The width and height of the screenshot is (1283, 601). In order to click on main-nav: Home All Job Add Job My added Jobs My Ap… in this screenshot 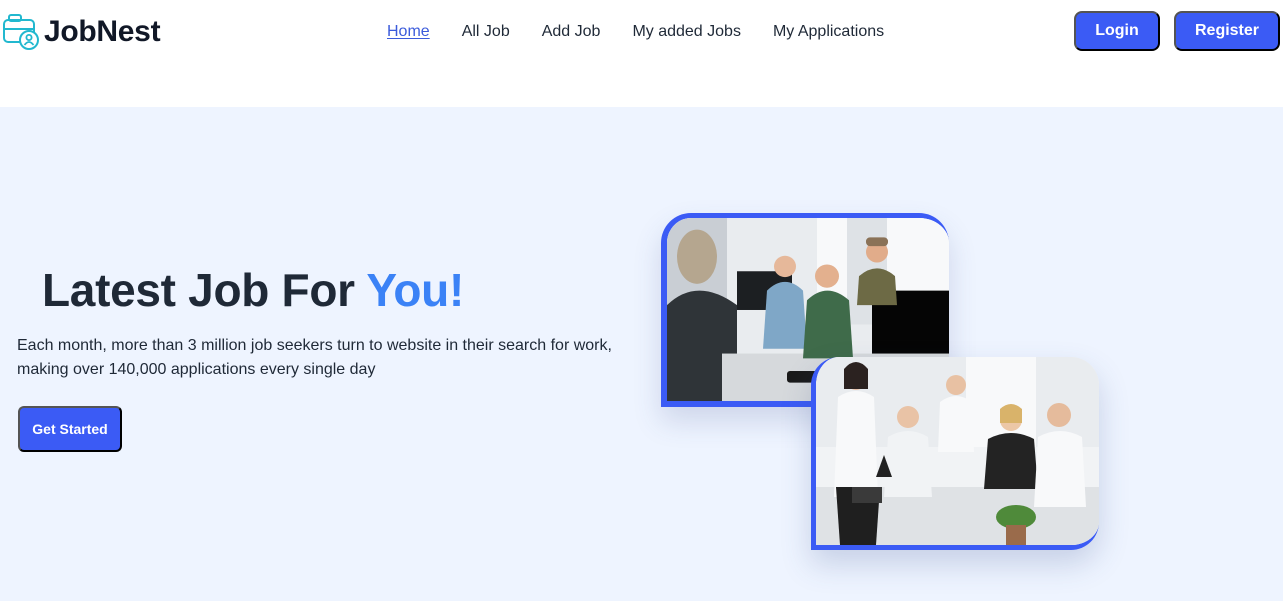, I will do `click(651, 32)`.